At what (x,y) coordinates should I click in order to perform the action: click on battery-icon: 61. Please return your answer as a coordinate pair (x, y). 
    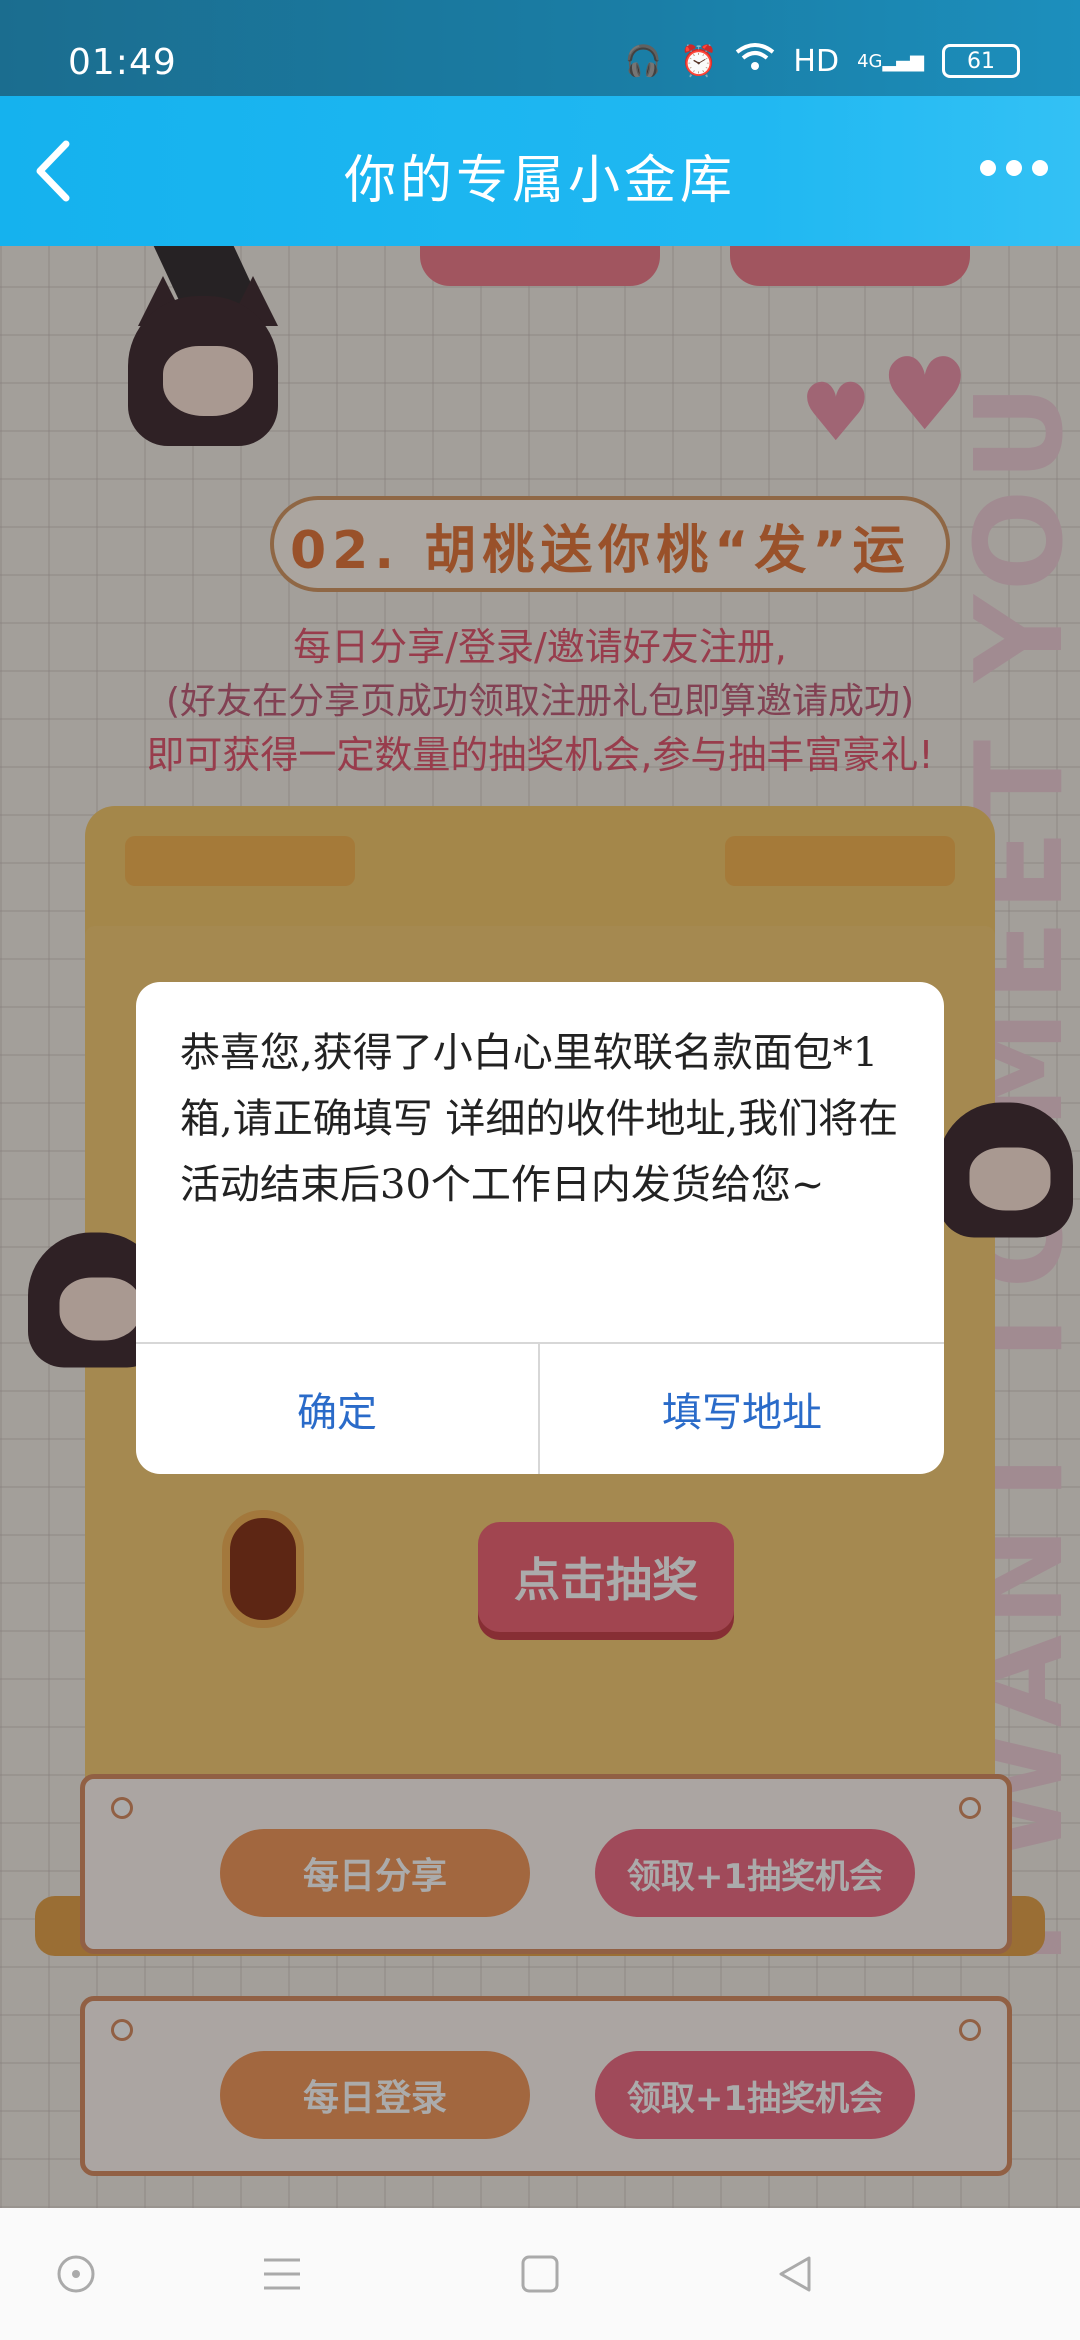
    Looking at the image, I should click on (981, 61).